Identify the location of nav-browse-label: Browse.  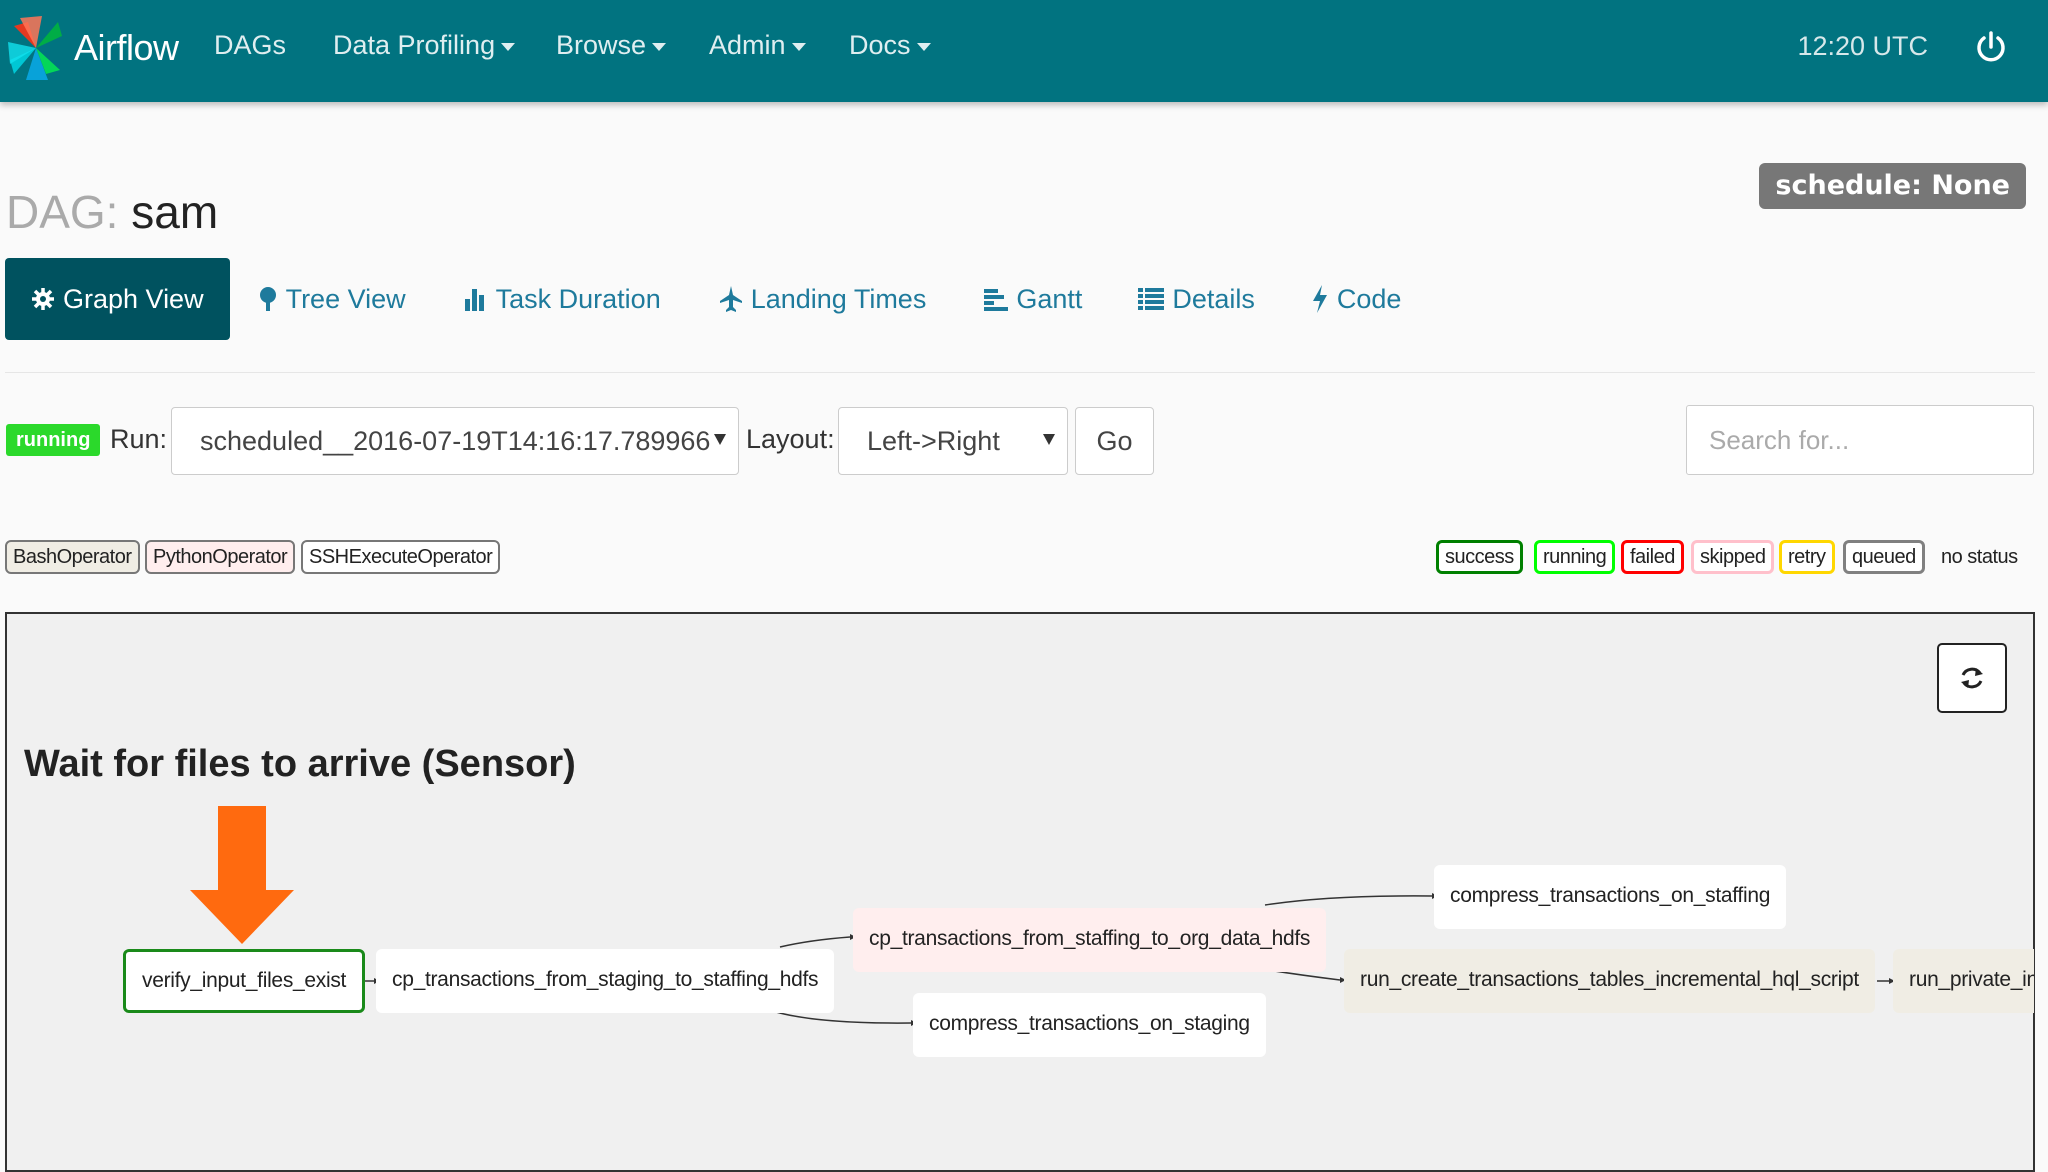
(601, 45).